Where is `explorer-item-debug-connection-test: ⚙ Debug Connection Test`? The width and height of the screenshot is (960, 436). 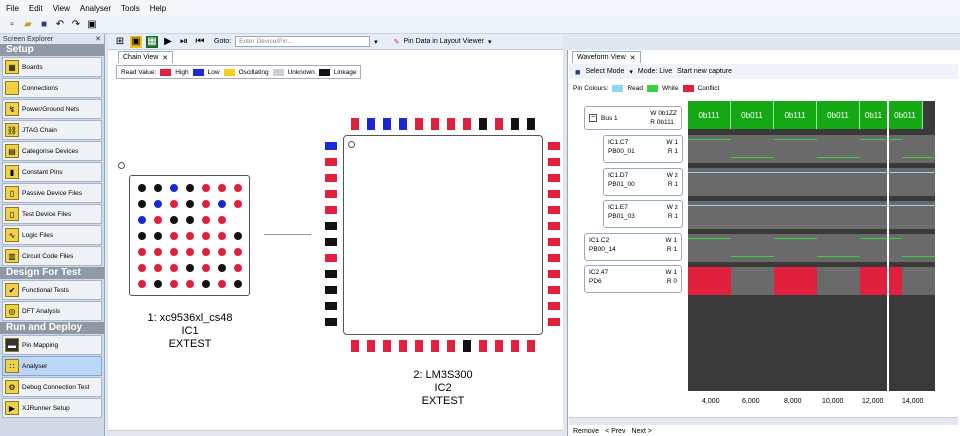 explorer-item-debug-connection-test: ⚙ Debug Connection Test is located at coordinates (52, 387).